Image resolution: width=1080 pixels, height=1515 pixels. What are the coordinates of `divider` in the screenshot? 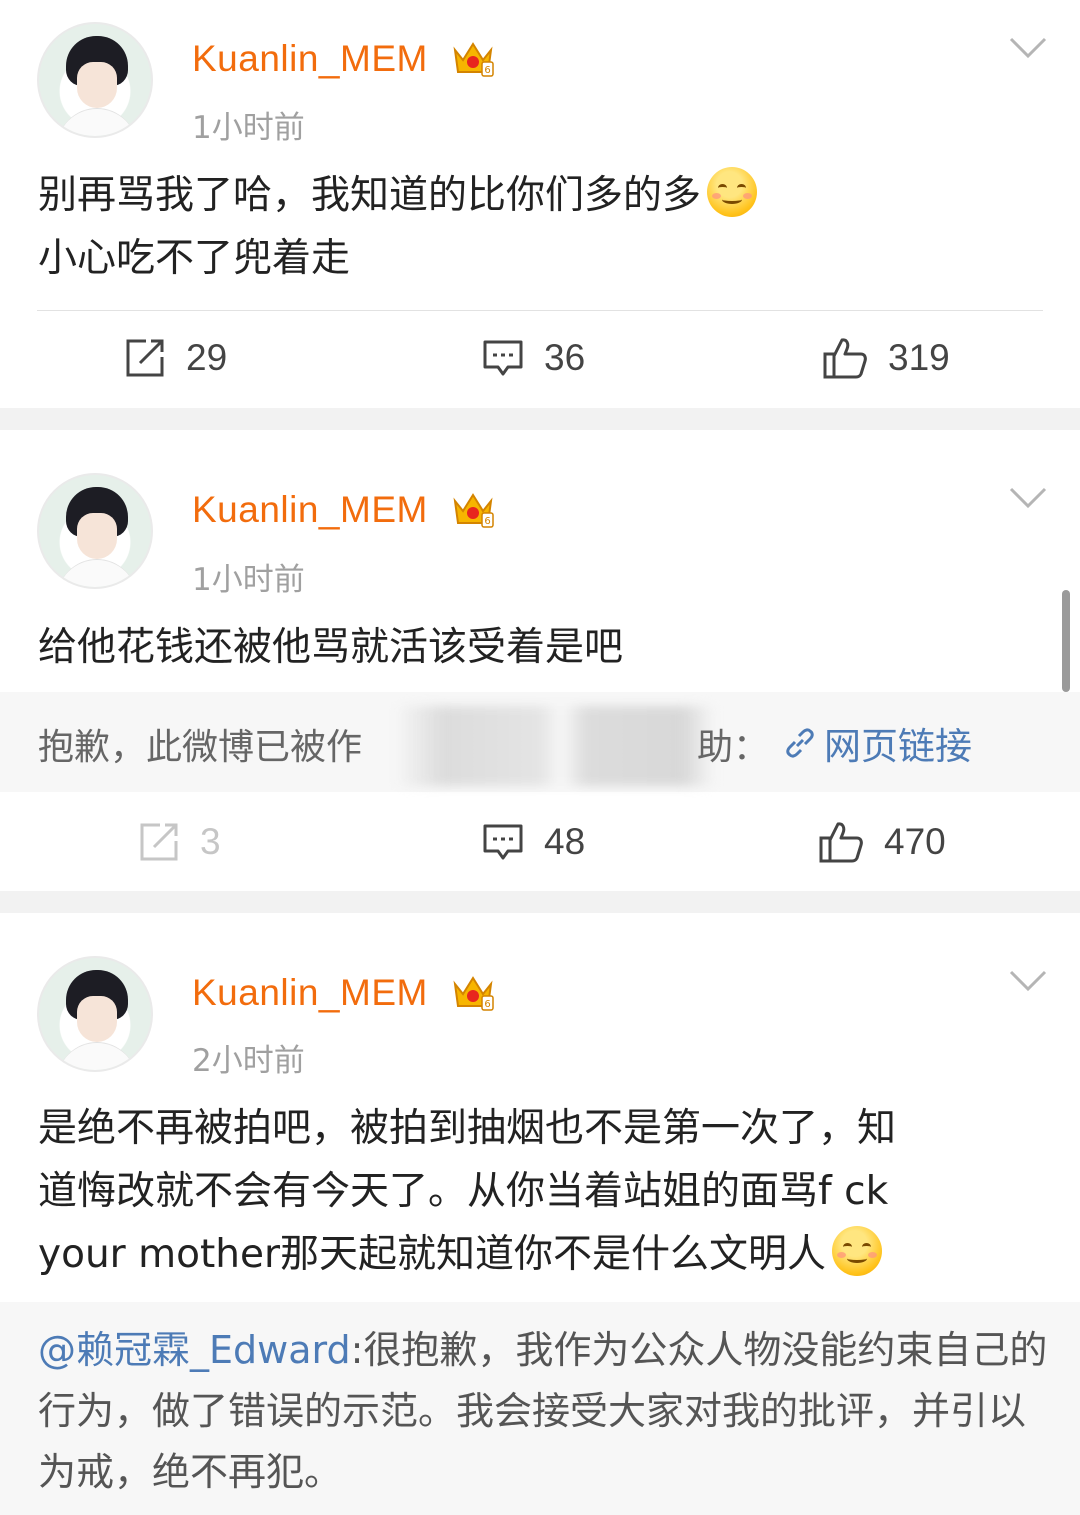 It's located at (540, 310).